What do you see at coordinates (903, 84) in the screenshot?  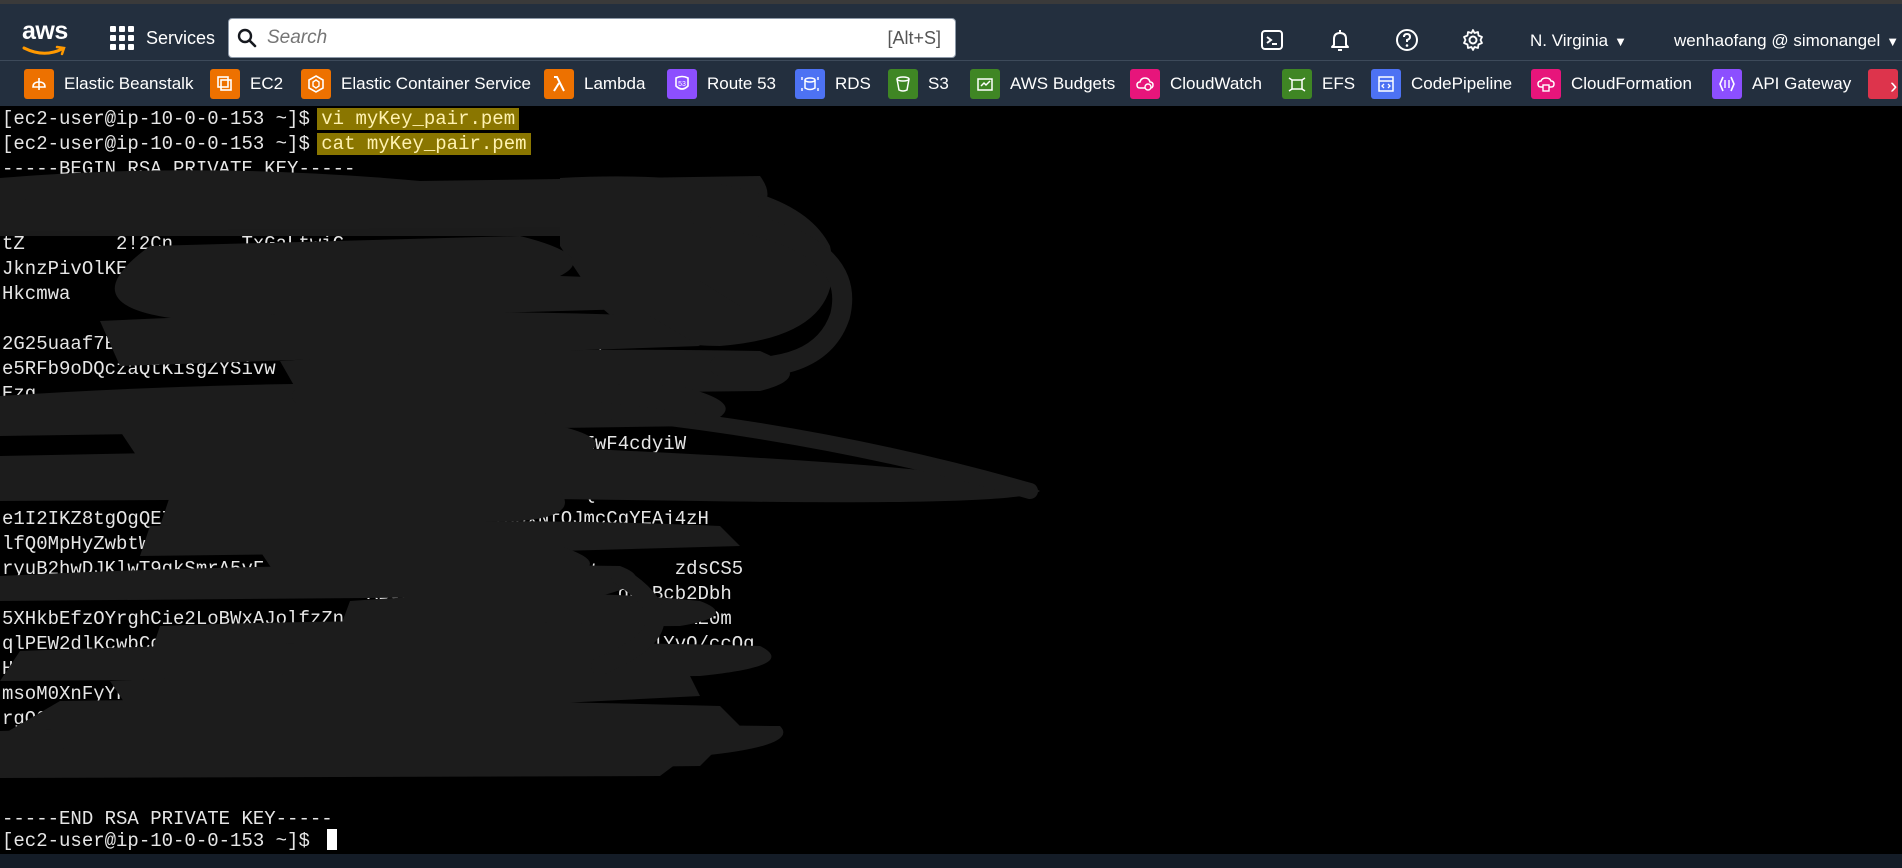 I see `s3-bucket-icon` at bounding box center [903, 84].